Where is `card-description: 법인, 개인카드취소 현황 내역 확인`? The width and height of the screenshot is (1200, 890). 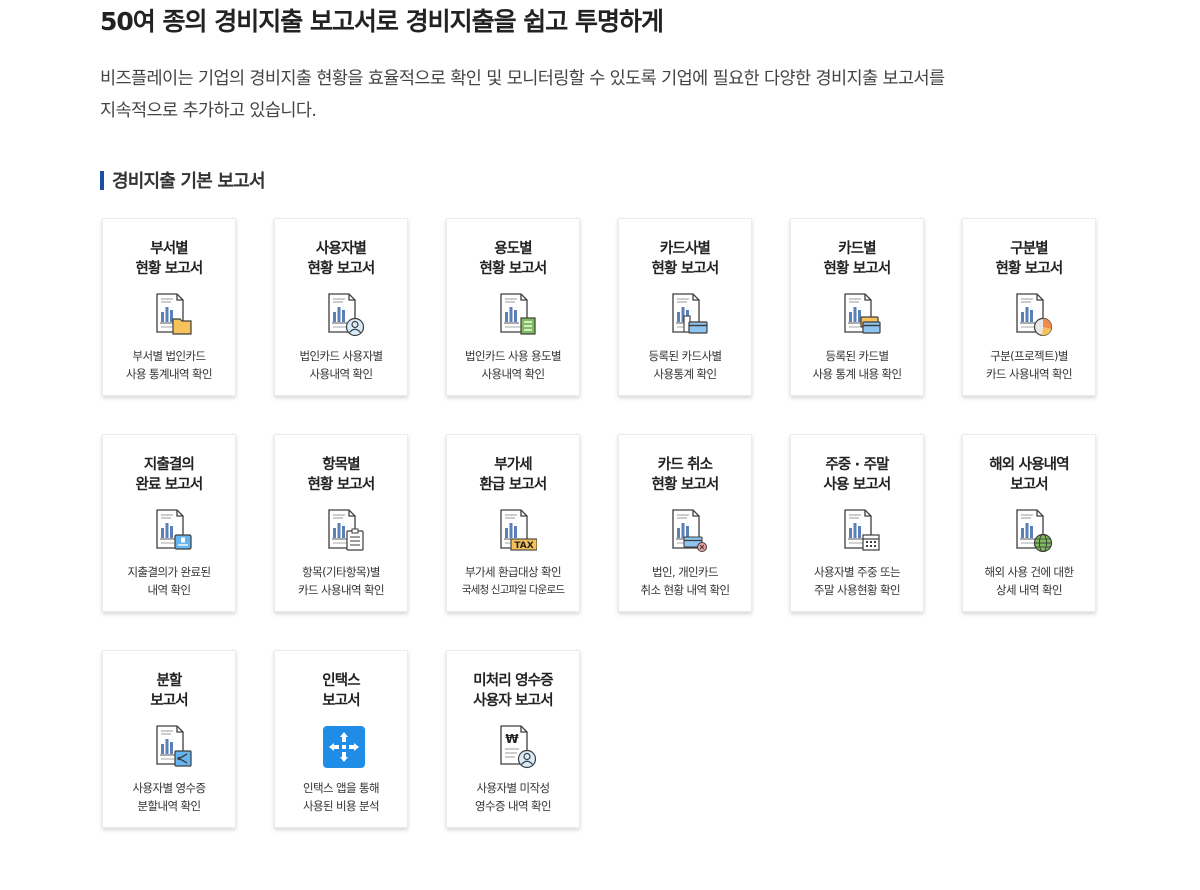
card-description: 법인, 개인카드취소 현황 내역 확인 is located at coordinates (685, 581).